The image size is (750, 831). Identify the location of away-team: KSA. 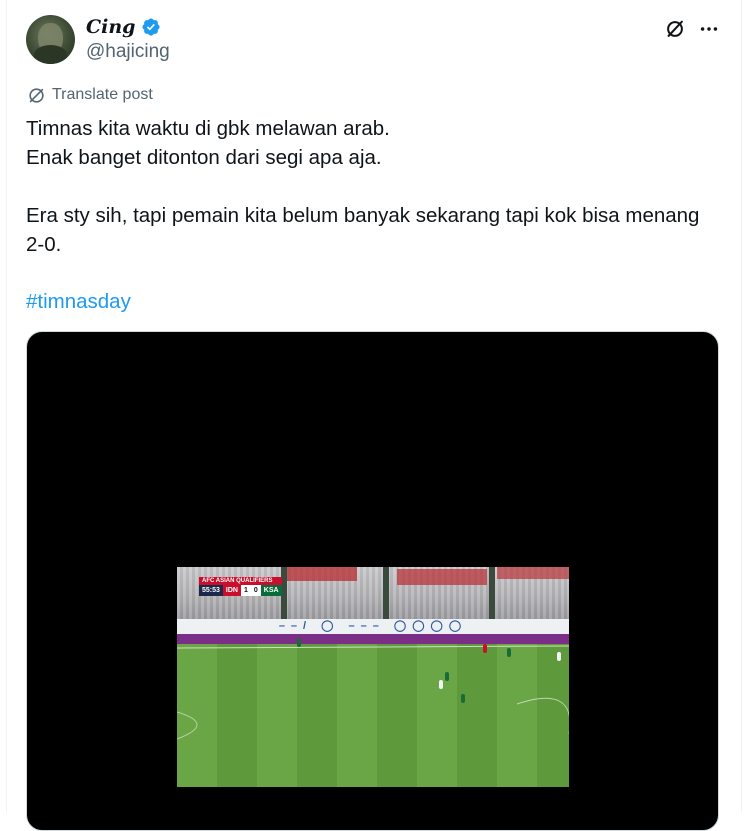
(271, 590).